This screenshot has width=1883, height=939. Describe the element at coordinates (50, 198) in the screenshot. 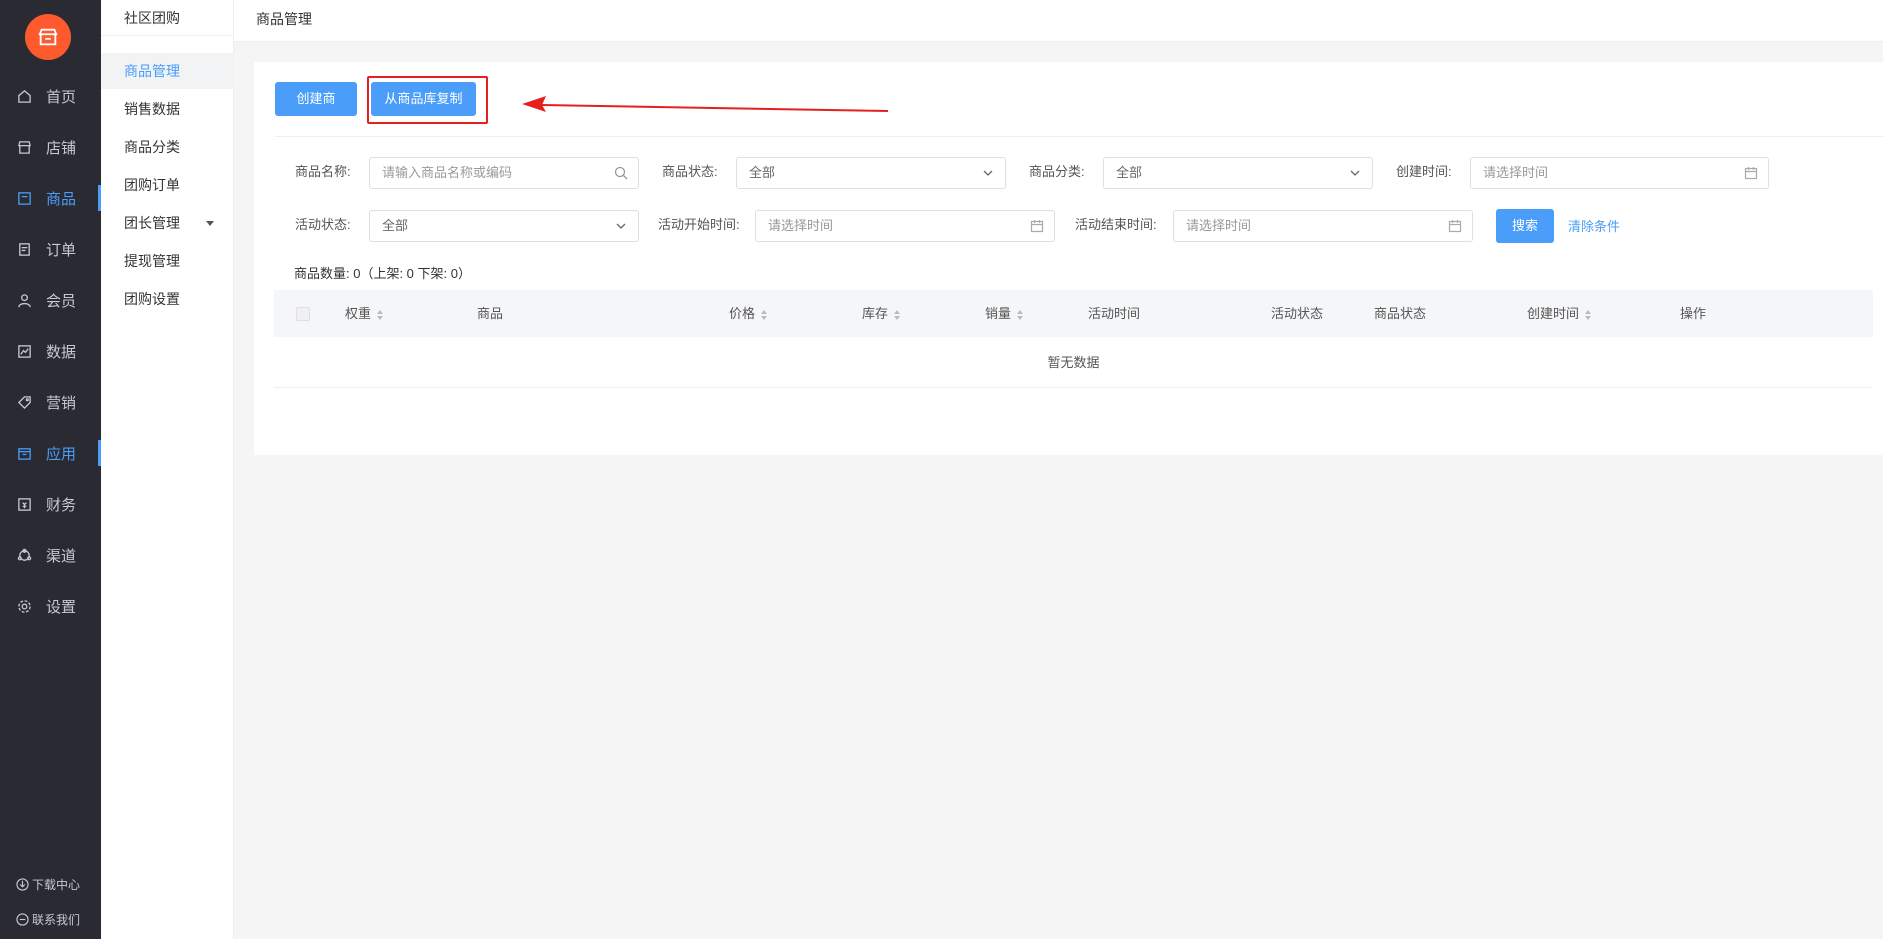

I see `nav-item-goods: 商品` at that location.